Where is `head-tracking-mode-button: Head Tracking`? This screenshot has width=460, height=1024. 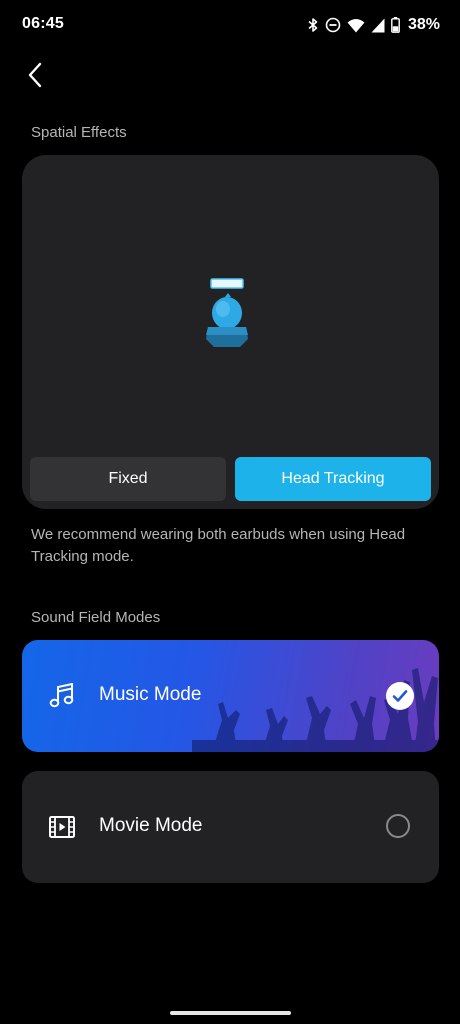 head-tracking-mode-button: Head Tracking is located at coordinates (333, 479).